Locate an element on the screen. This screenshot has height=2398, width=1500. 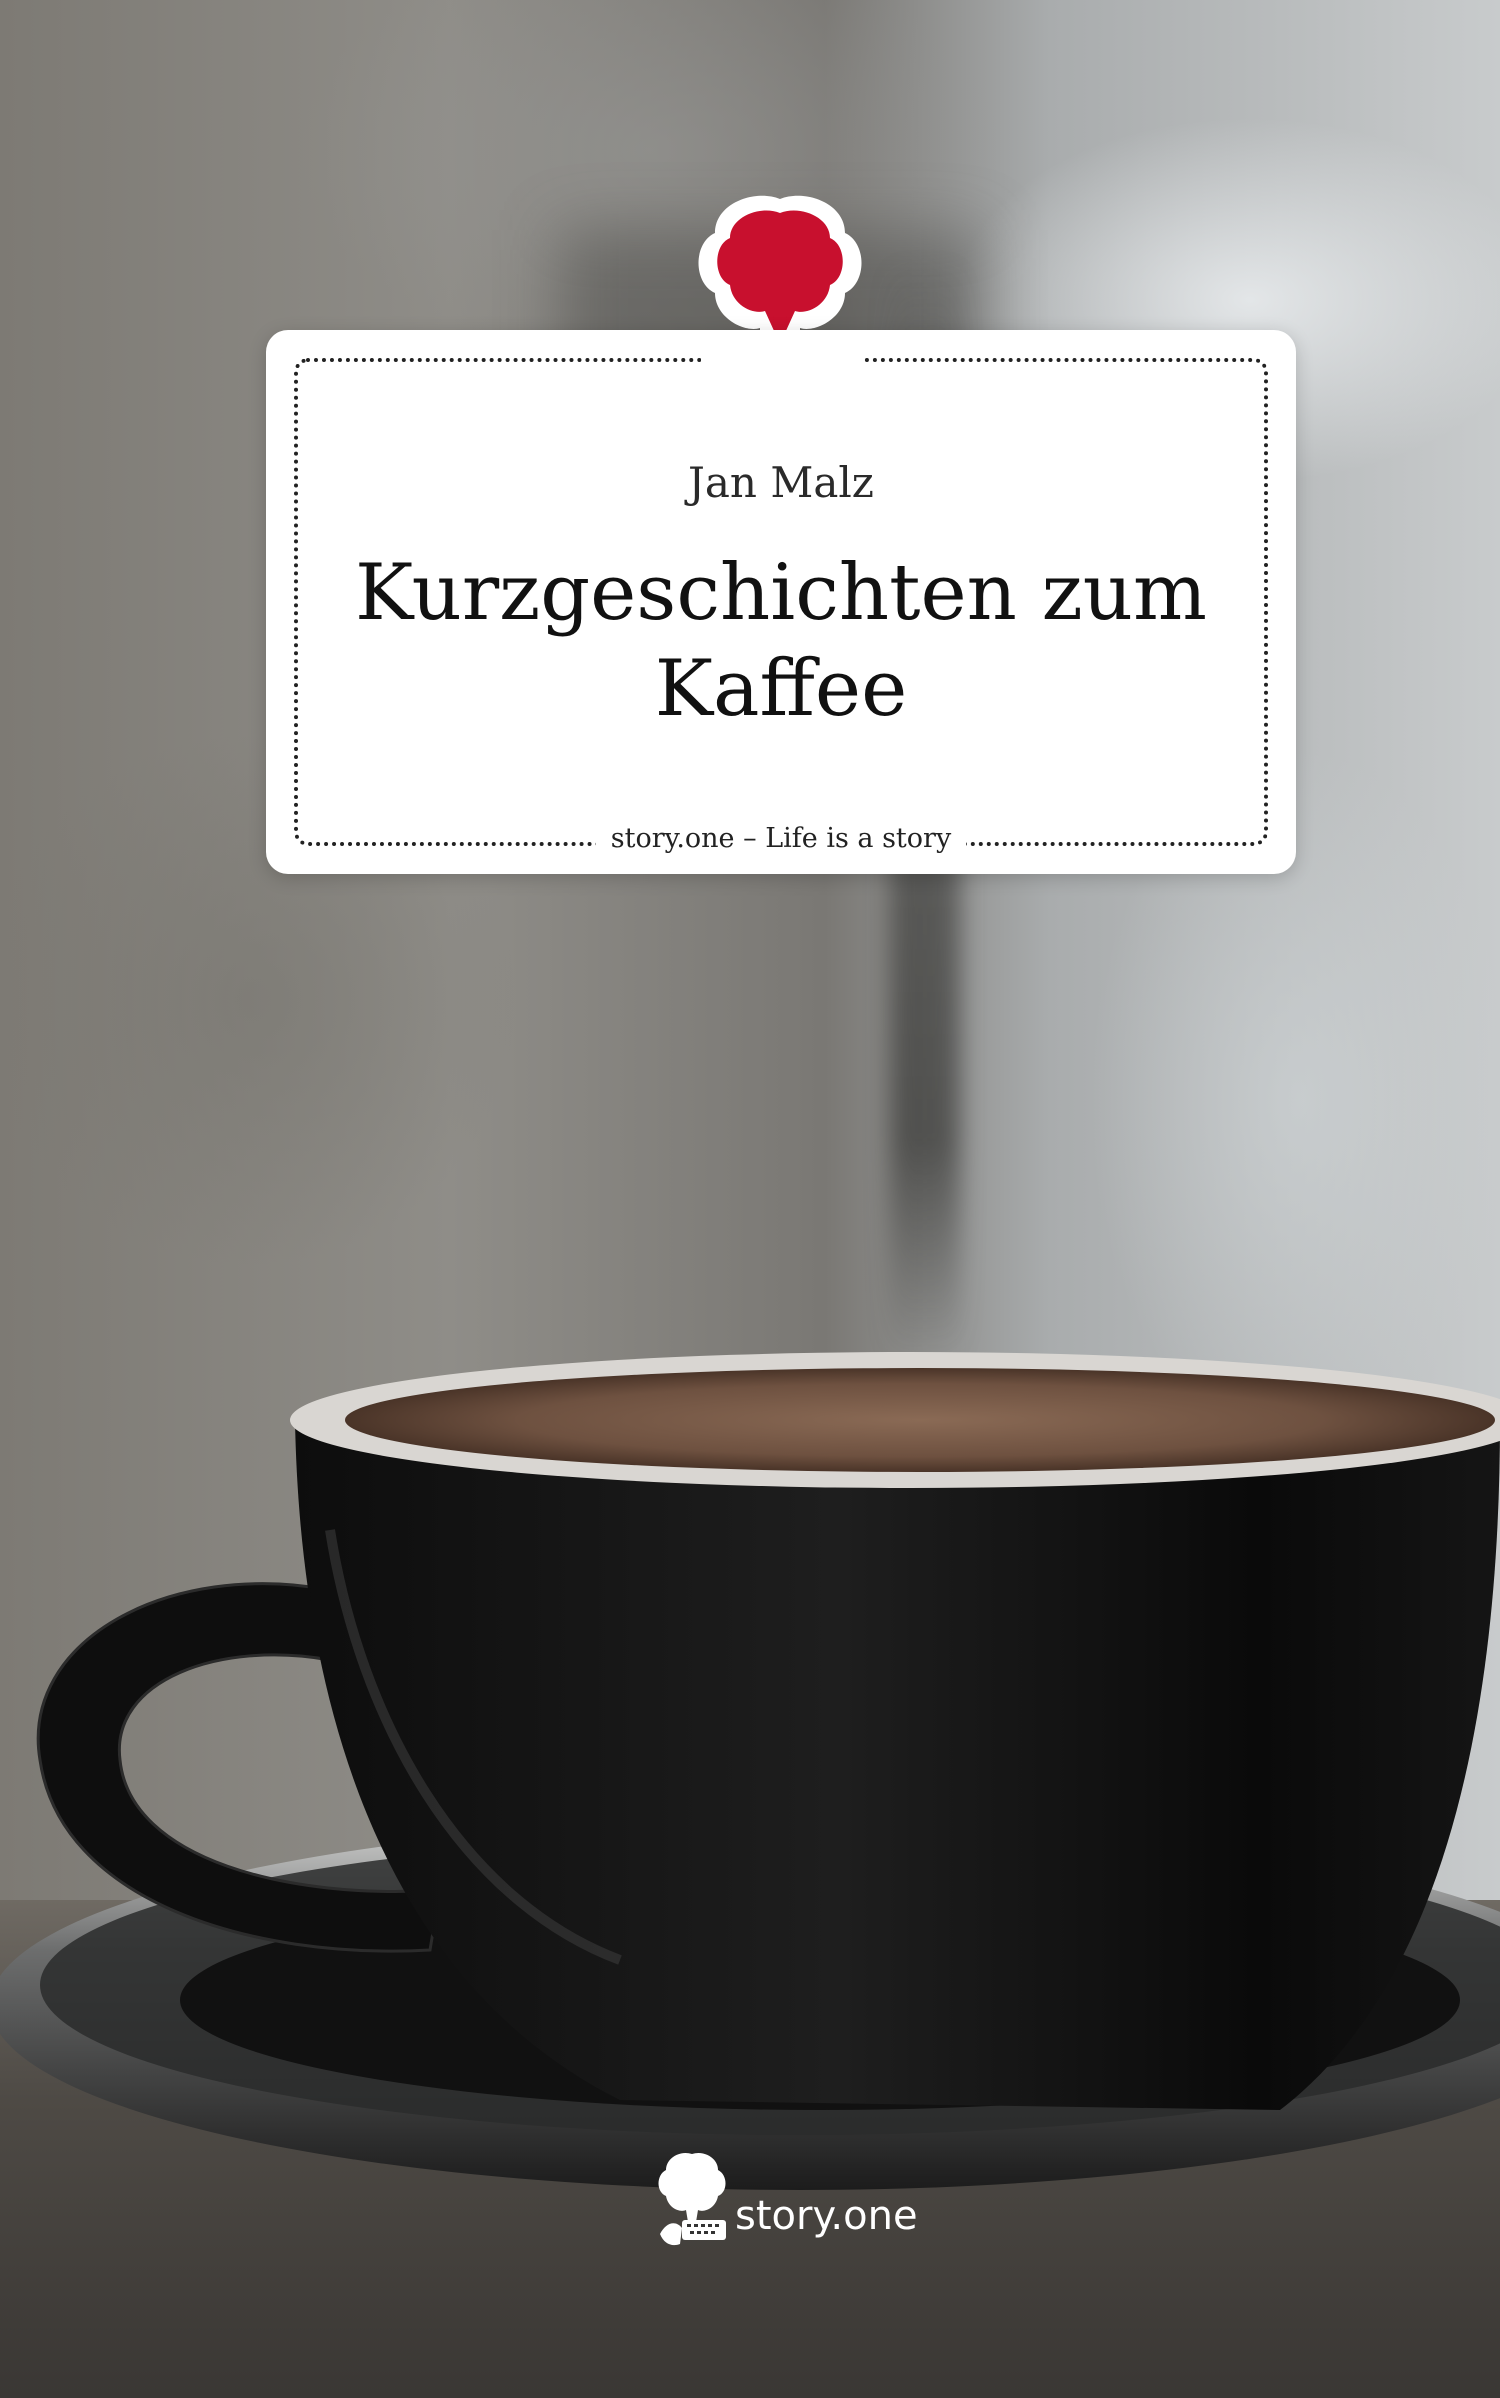
author-name: Jan Malz is located at coordinates (781, 482).